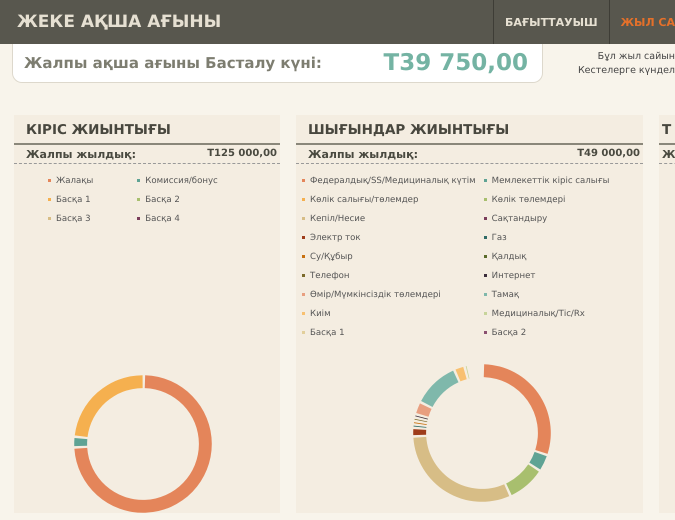 This screenshot has height=520, width=675. What do you see at coordinates (162, 219) in the screenshot?
I see `legend-label: Басқа 4` at bounding box center [162, 219].